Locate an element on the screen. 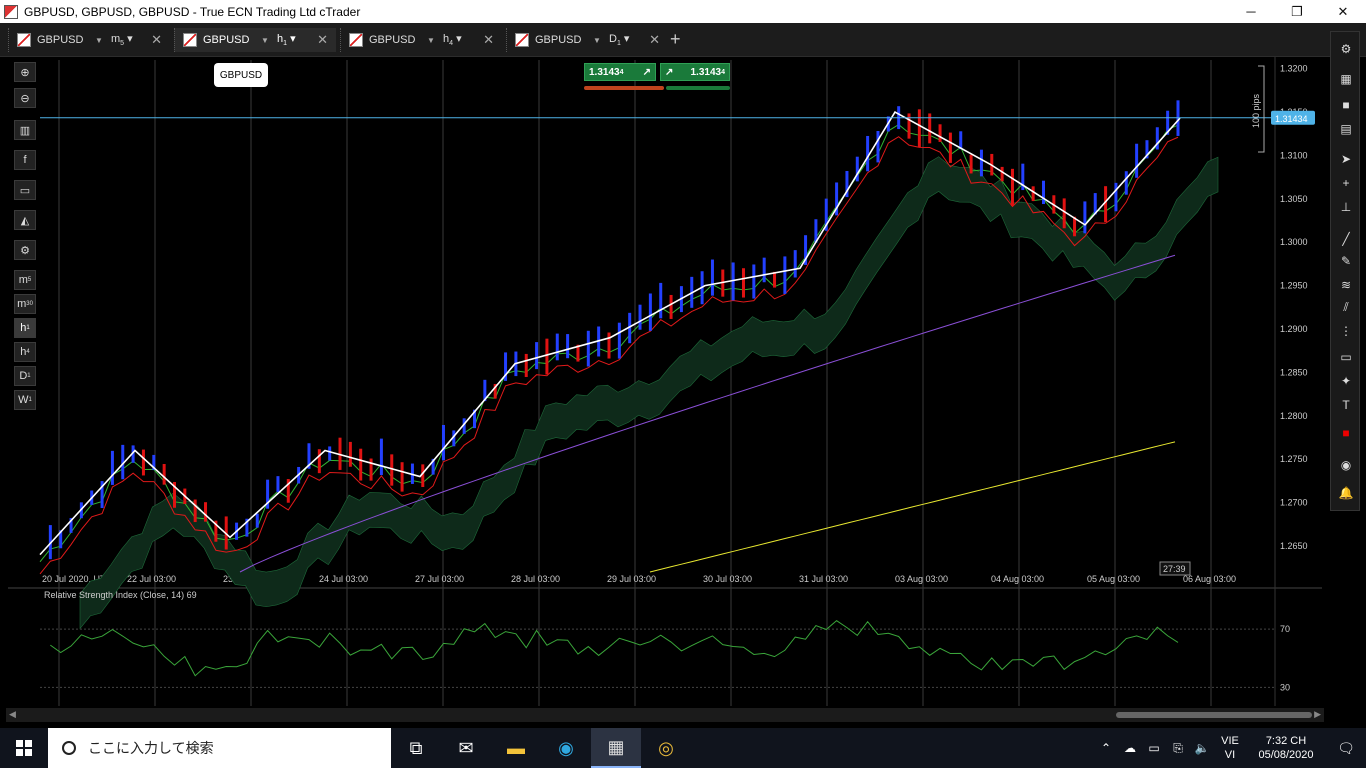 The height and width of the screenshot is (768, 1366). facebook-icon: f is located at coordinates (25, 160).